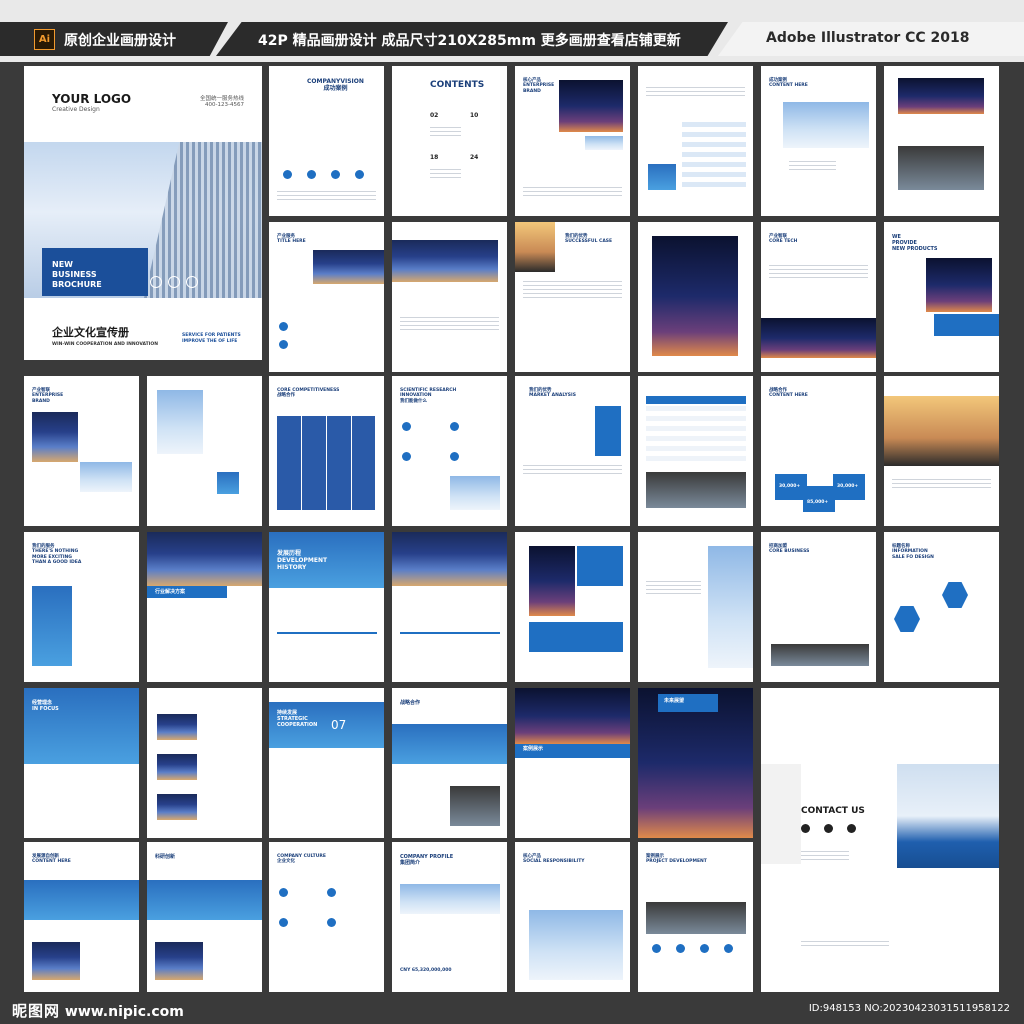 The image size is (1024, 1024). What do you see at coordinates (833, 811) in the screenshot?
I see `contact-title: CONTACT US` at bounding box center [833, 811].